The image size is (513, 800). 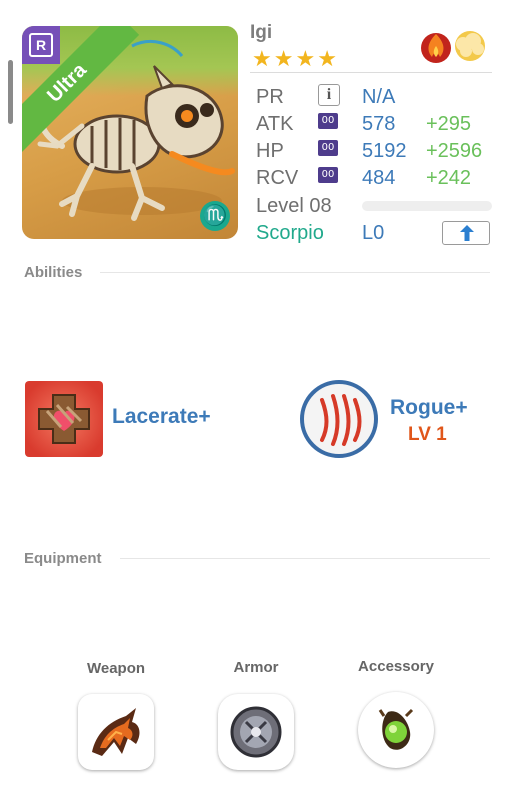 I want to click on equipment-divider, so click(x=305, y=558).